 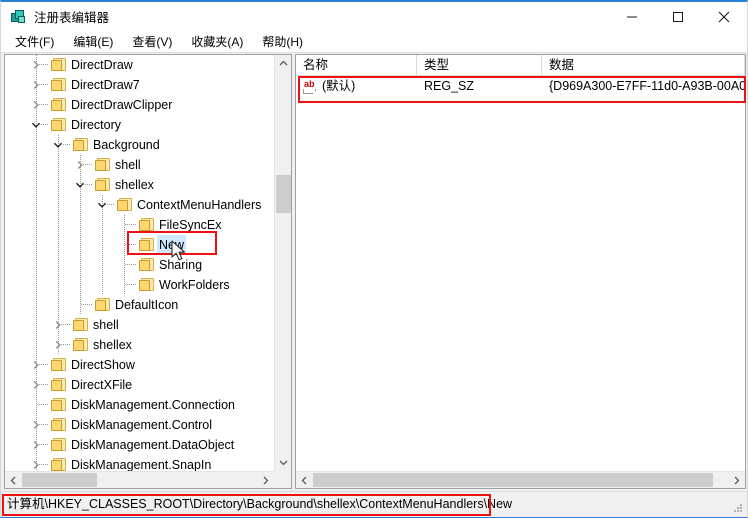 I want to click on tree-item-diskmanagement-connection: DiskManagement.Connection, so click(x=140, y=405).